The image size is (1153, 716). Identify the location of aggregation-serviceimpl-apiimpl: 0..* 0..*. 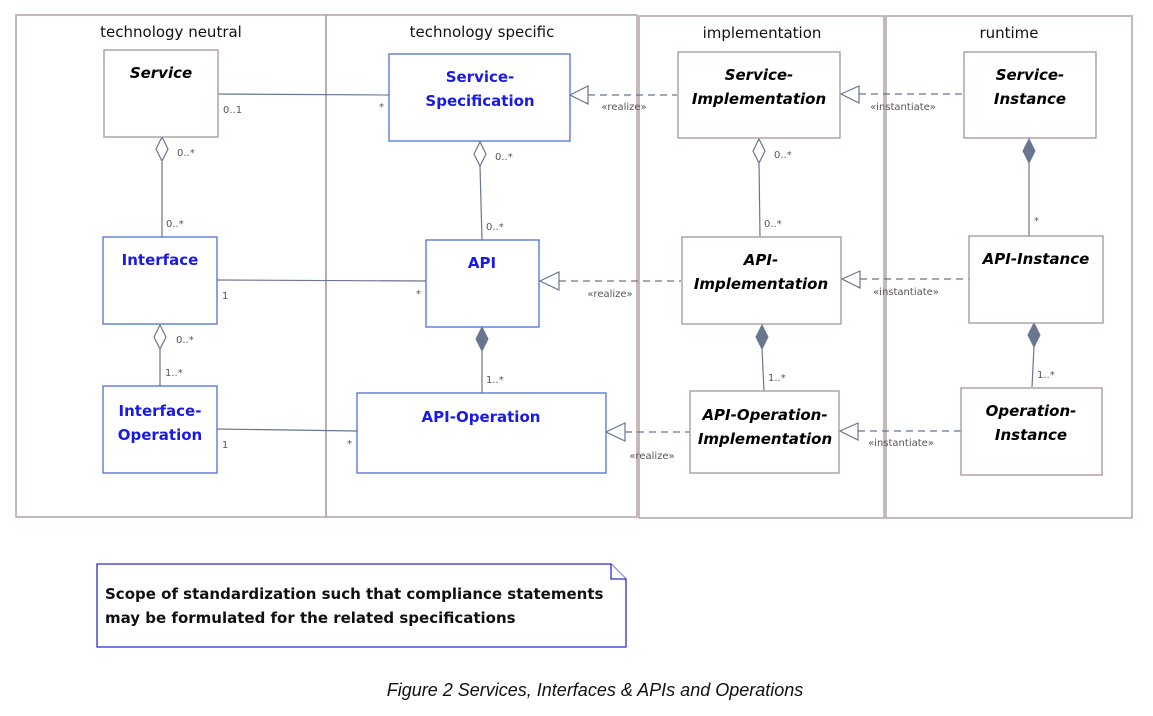
(772, 187).